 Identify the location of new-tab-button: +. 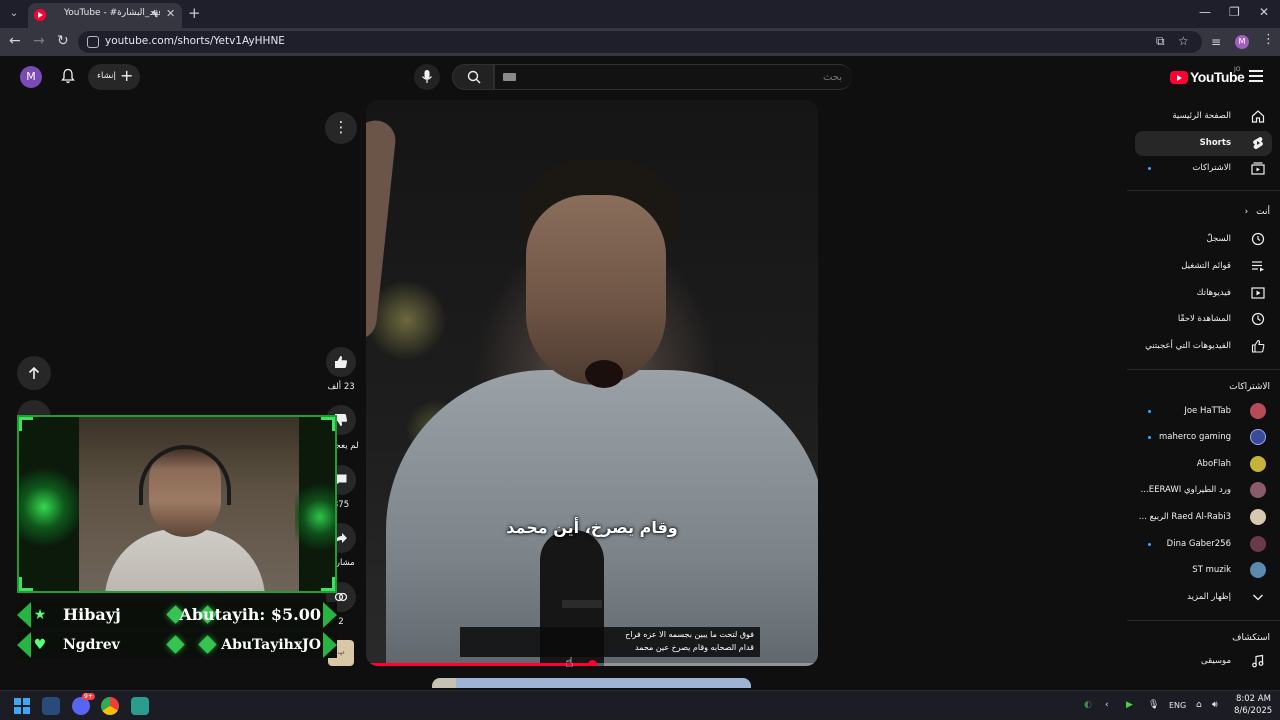
(194, 13).